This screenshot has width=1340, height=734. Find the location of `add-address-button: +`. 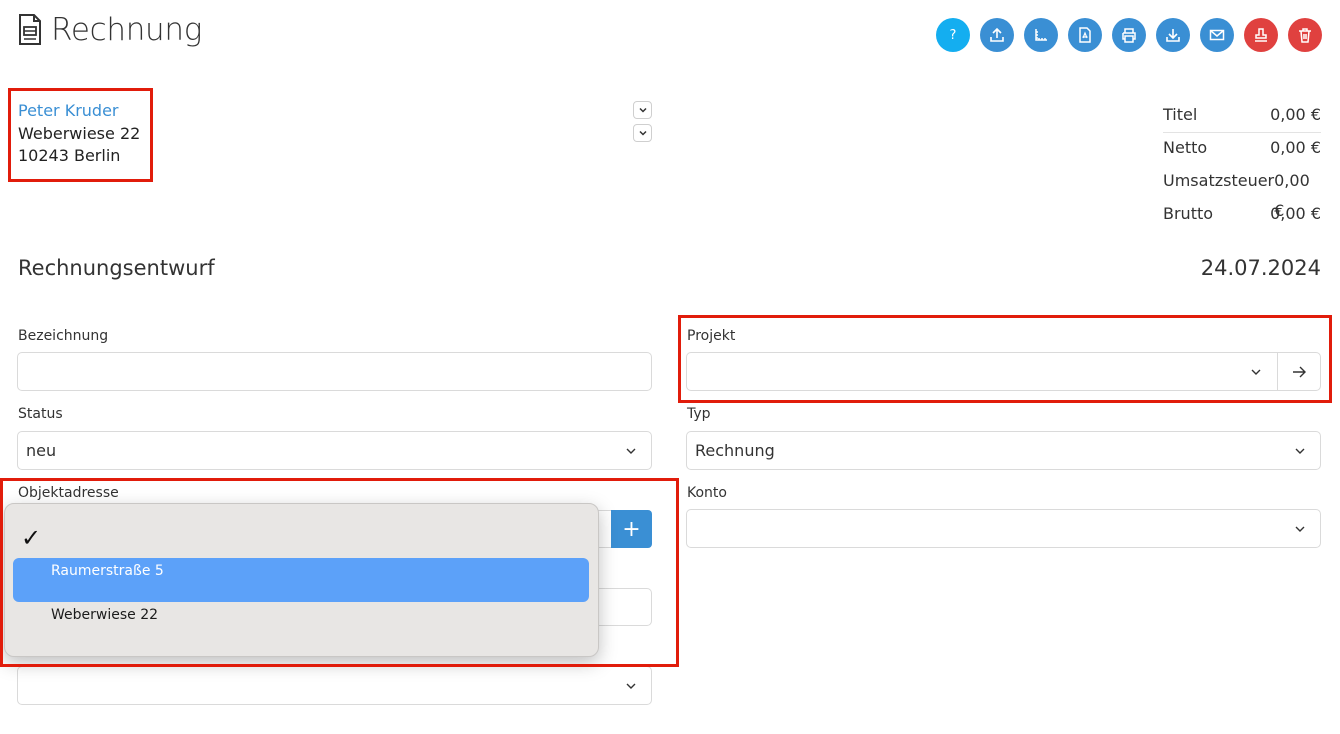

add-address-button: + is located at coordinates (631, 529).